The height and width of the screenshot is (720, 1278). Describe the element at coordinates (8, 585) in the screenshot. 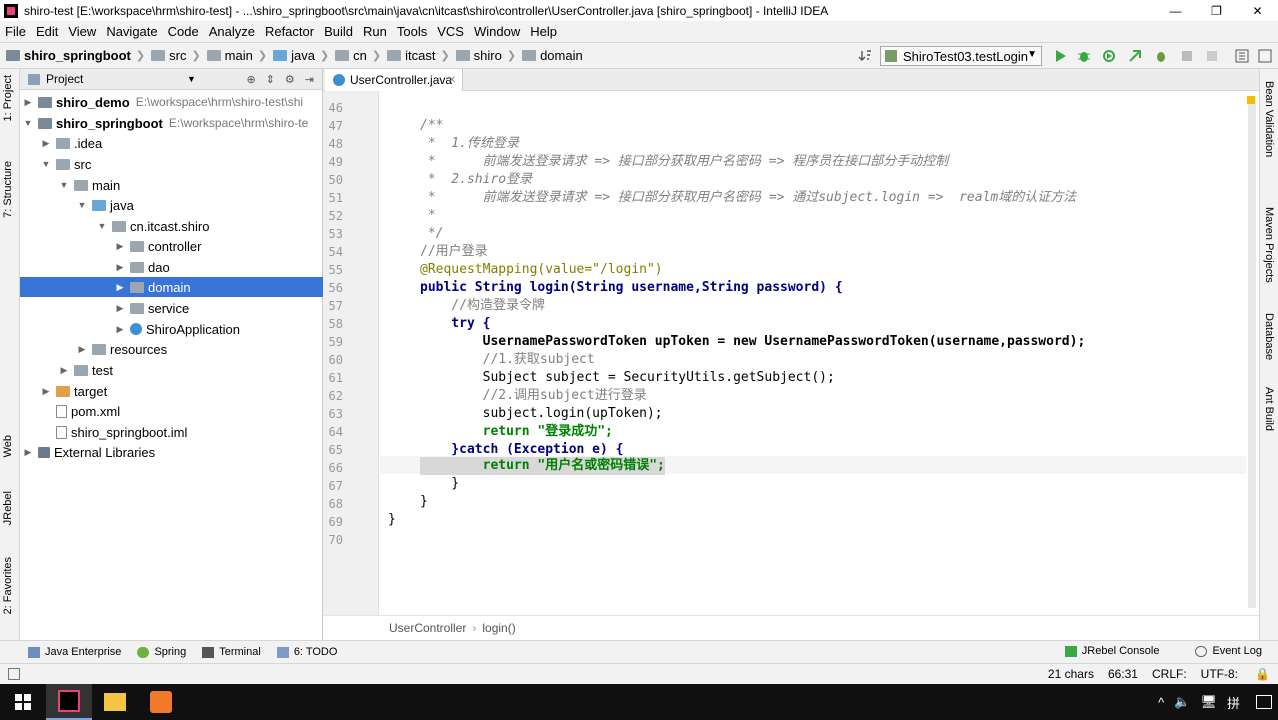

I see `favorites-tool-tab: 2: Favorites` at that location.